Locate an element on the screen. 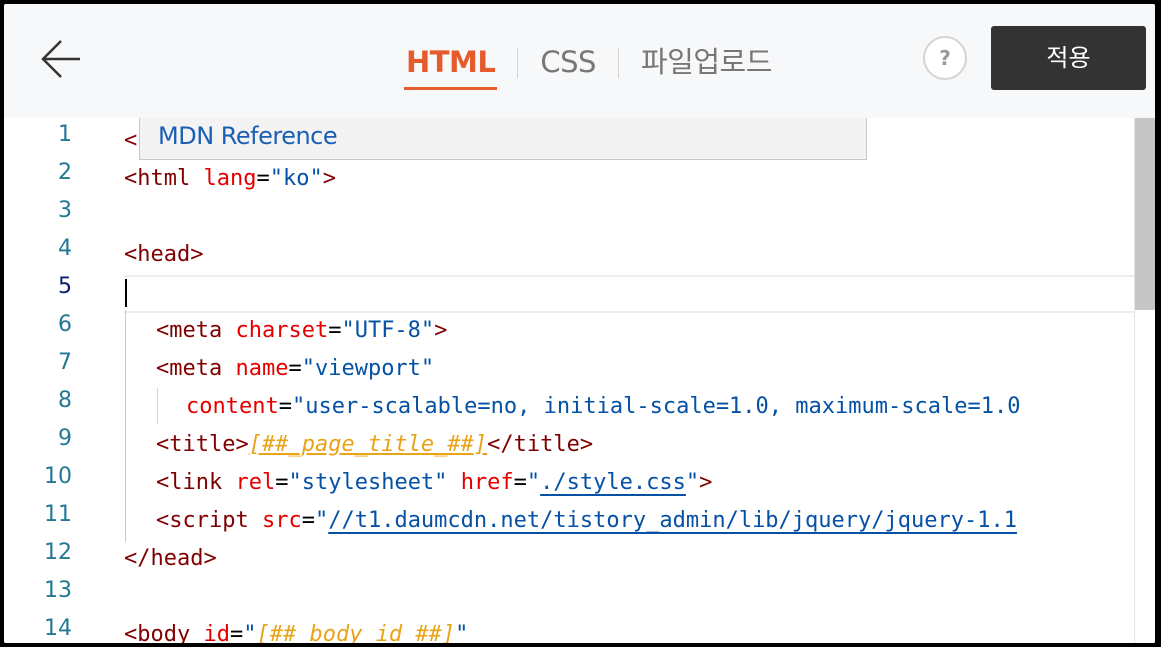 This screenshot has width=1161, height=647. code-token: "ko" is located at coordinates (296, 178).